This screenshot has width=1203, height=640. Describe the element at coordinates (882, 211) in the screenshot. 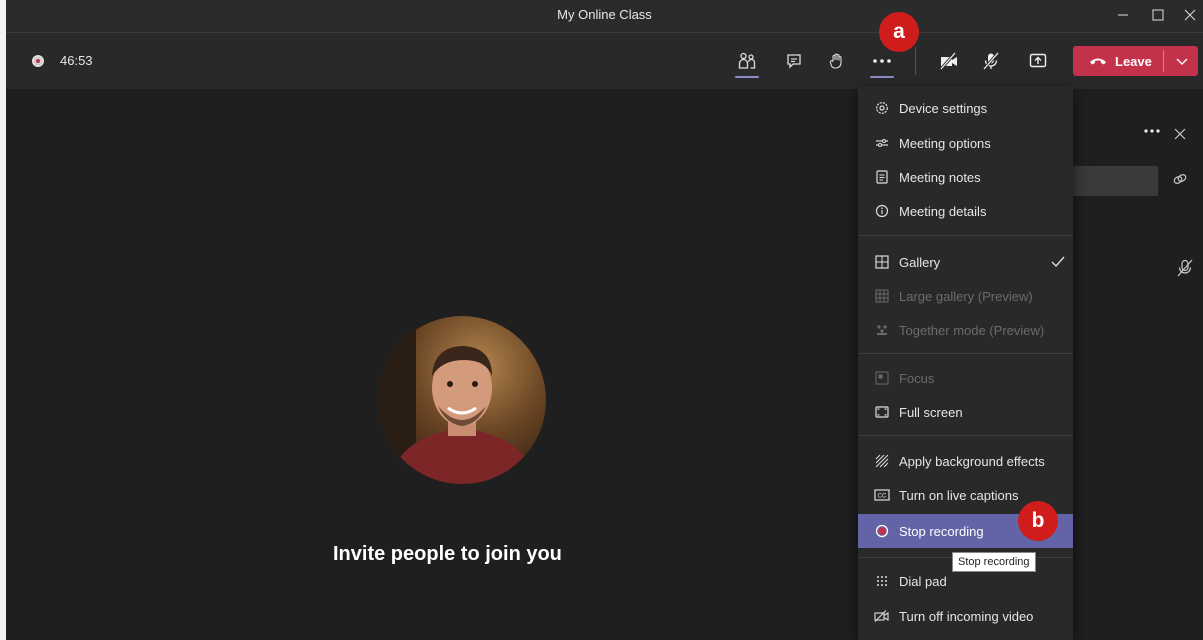

I see `info-icon` at that location.